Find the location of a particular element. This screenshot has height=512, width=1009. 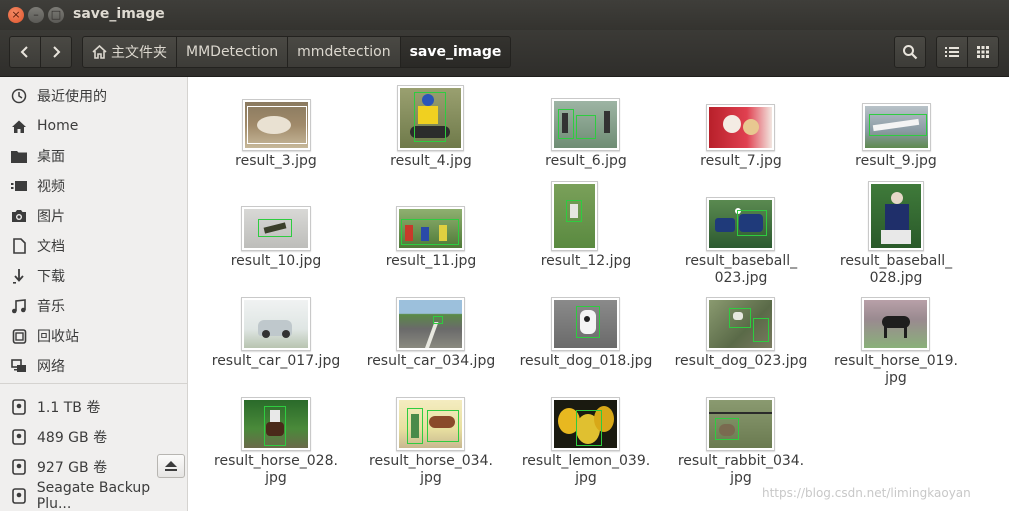

file-item: result_baseball_ 028.jpg is located at coordinates (896, 231).